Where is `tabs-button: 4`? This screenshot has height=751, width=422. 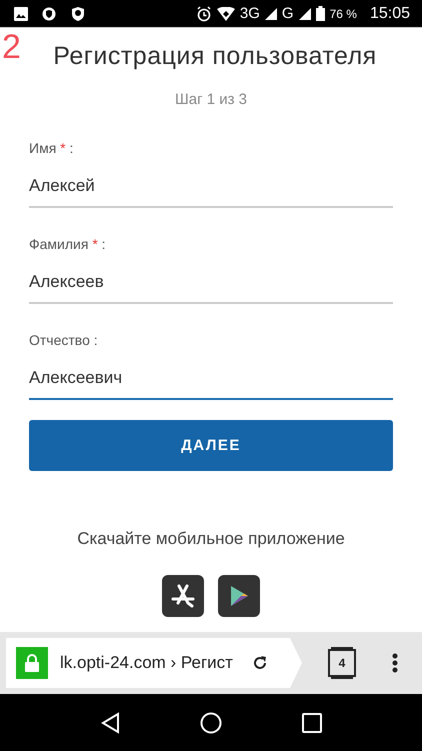
tabs-button: 4 is located at coordinates (342, 663).